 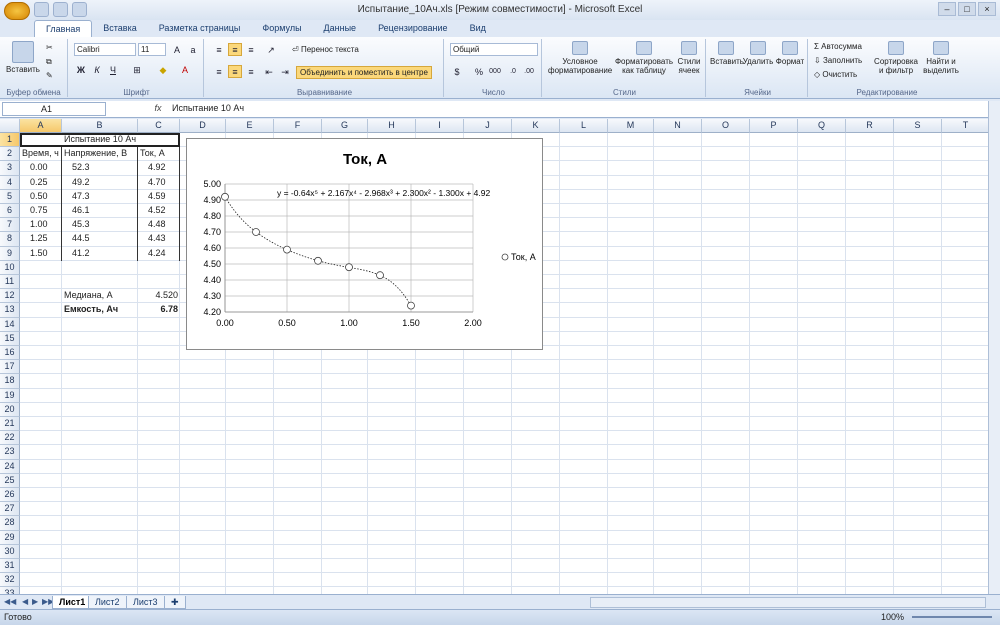 I want to click on sheet-tab-3: Лист3, so click(x=145, y=602).